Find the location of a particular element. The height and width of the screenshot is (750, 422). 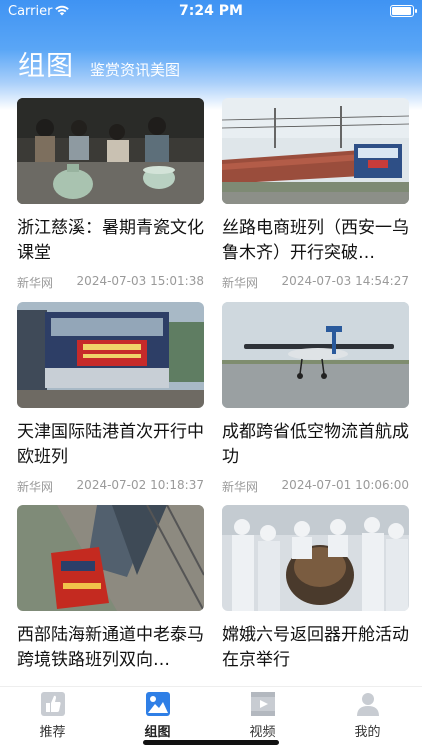

card-timestamp: 2024-07-02 10:18:37 is located at coordinates (140, 485).